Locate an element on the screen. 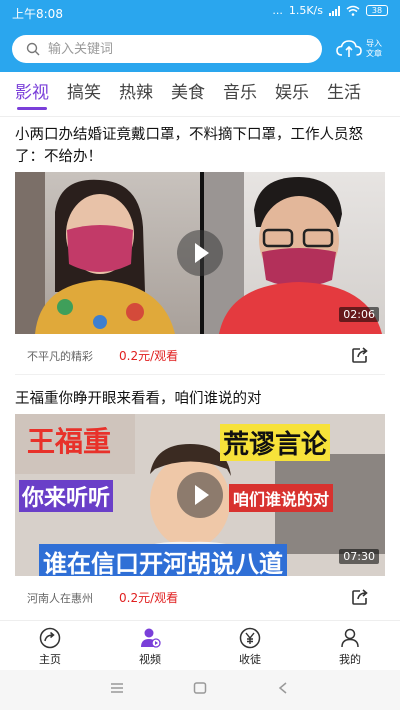  video-author: 不平凡的精彩 is located at coordinates (60, 356).